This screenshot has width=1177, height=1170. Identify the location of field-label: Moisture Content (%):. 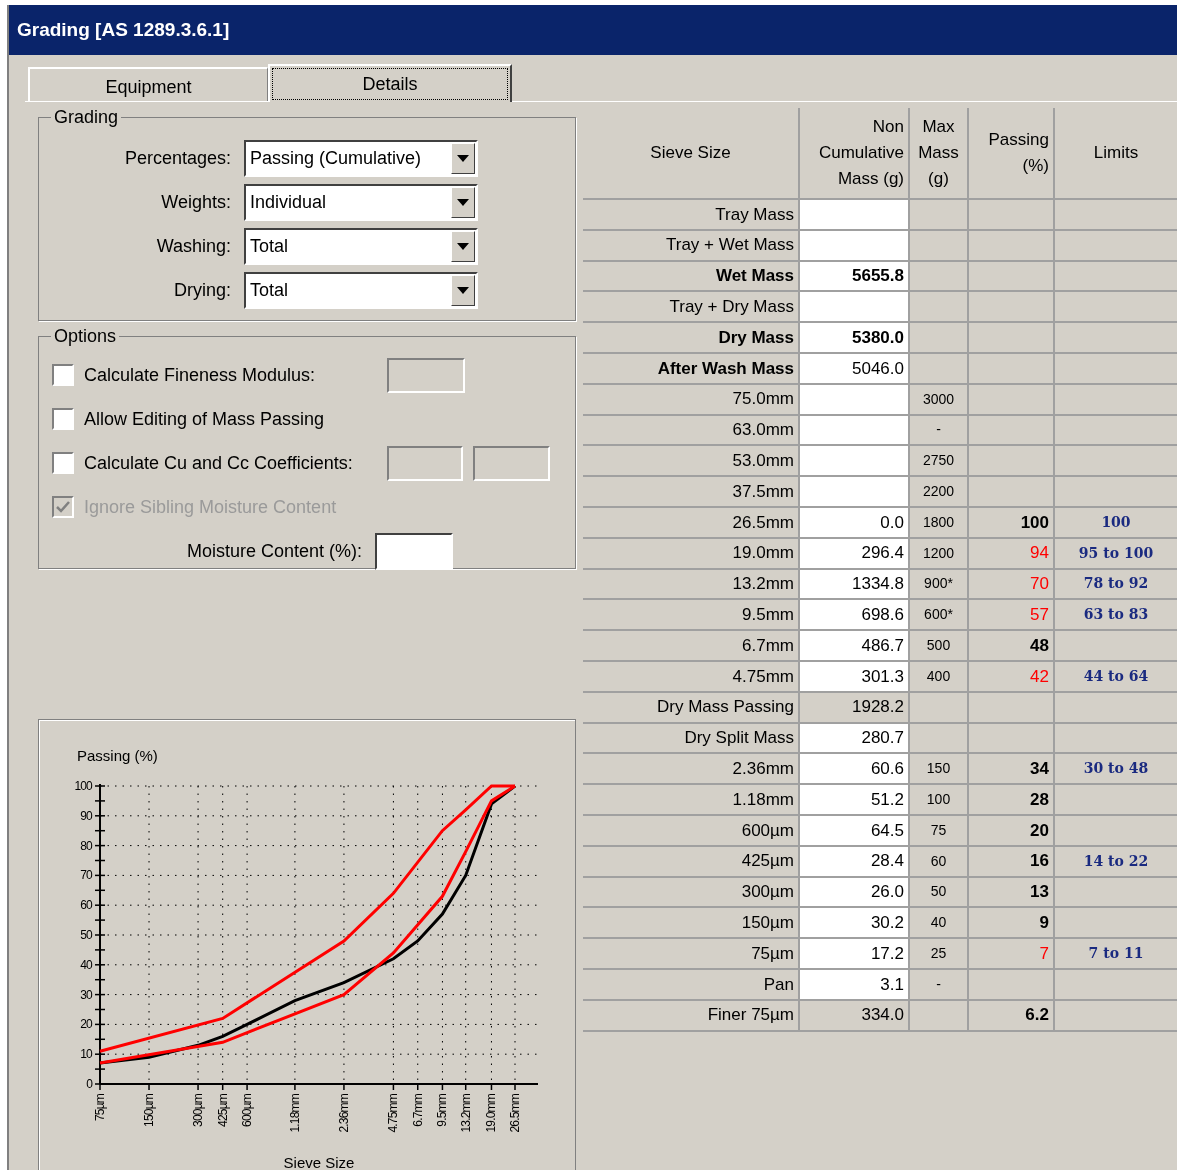
(274, 551).